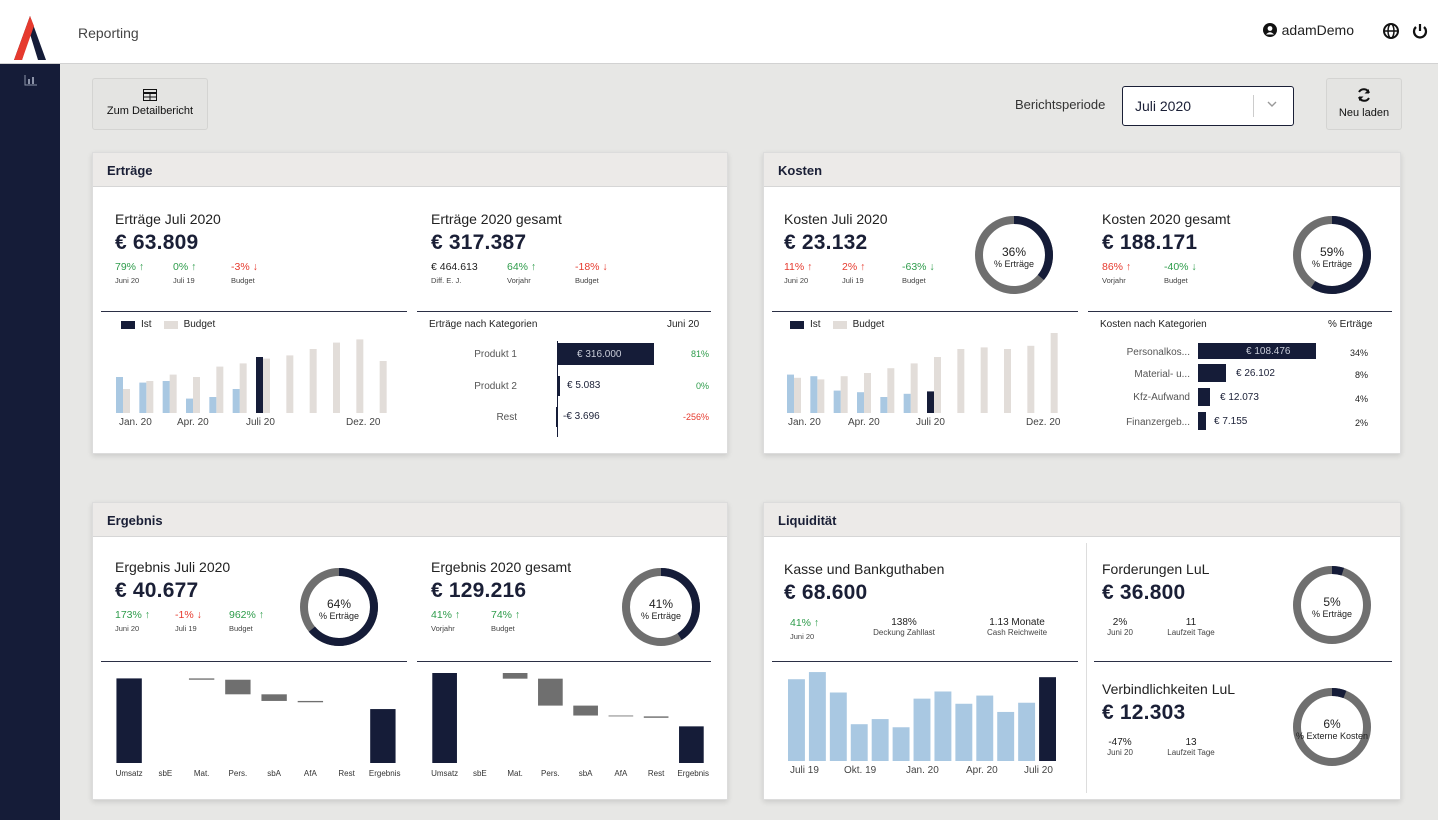 The width and height of the screenshot is (1438, 820). I want to click on stat-budget: 962% ↑ Budget, so click(247, 621).